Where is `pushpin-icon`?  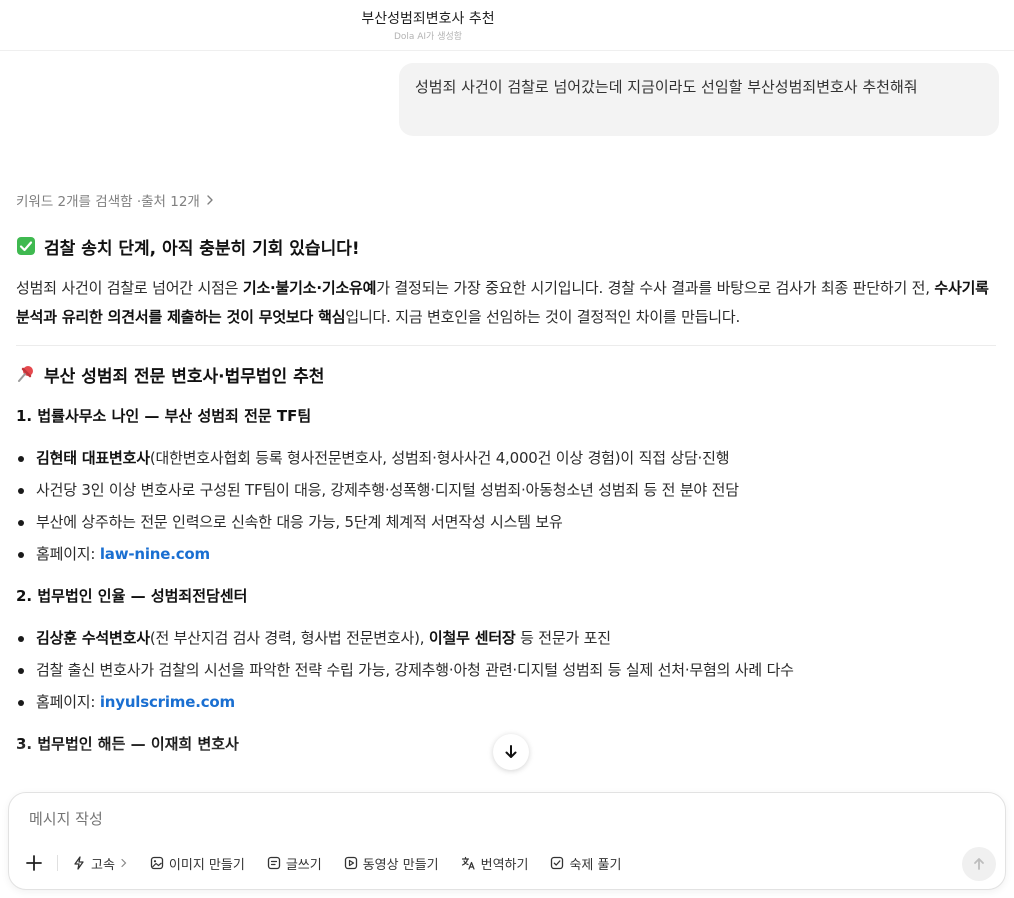 pushpin-icon is located at coordinates (25, 374).